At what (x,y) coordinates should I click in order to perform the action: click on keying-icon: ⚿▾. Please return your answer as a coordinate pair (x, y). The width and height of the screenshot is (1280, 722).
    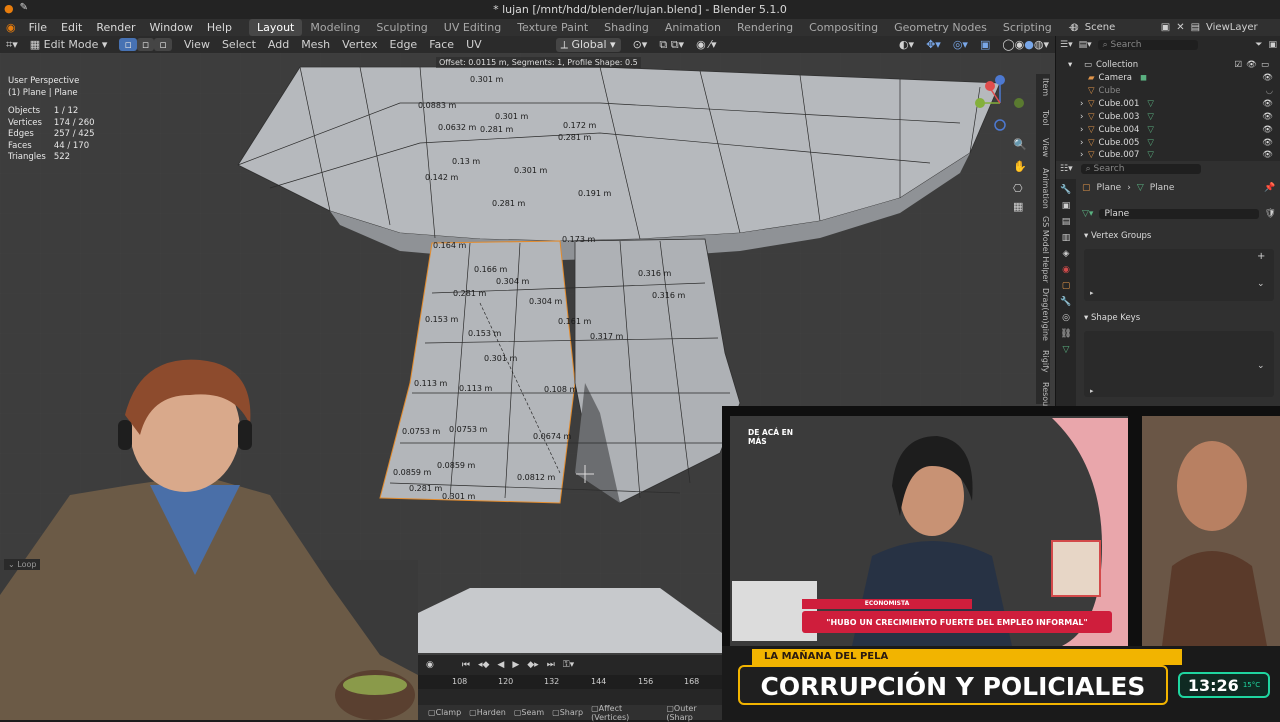
    Looking at the image, I should click on (568, 665).